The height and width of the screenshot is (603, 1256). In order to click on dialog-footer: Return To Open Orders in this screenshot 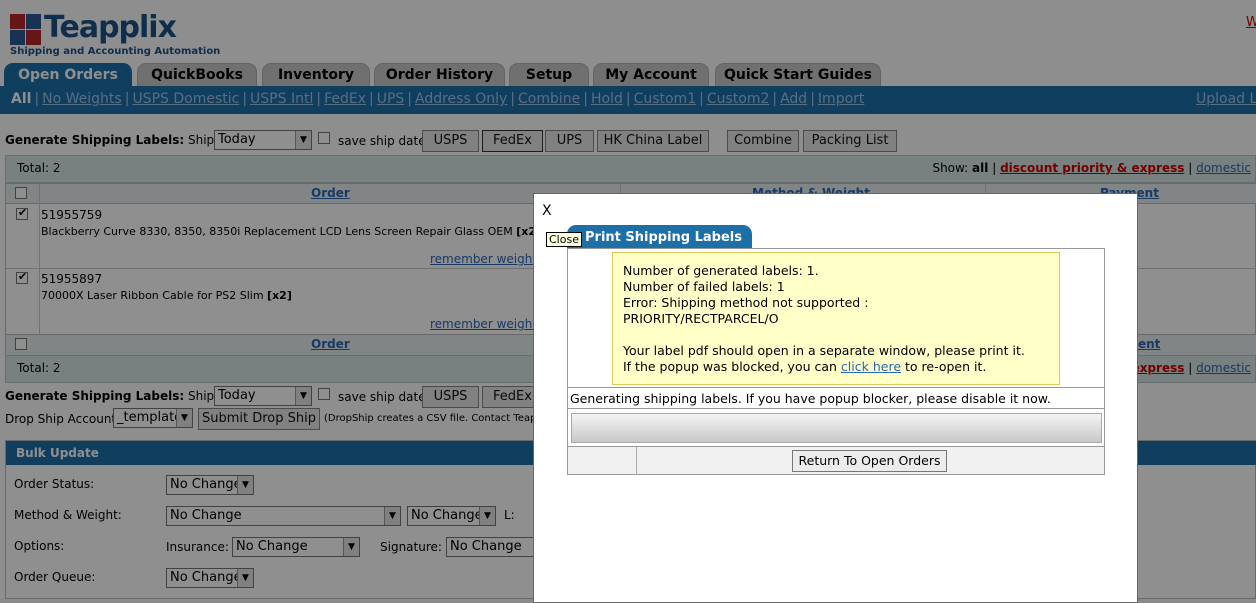, I will do `click(836, 460)`.